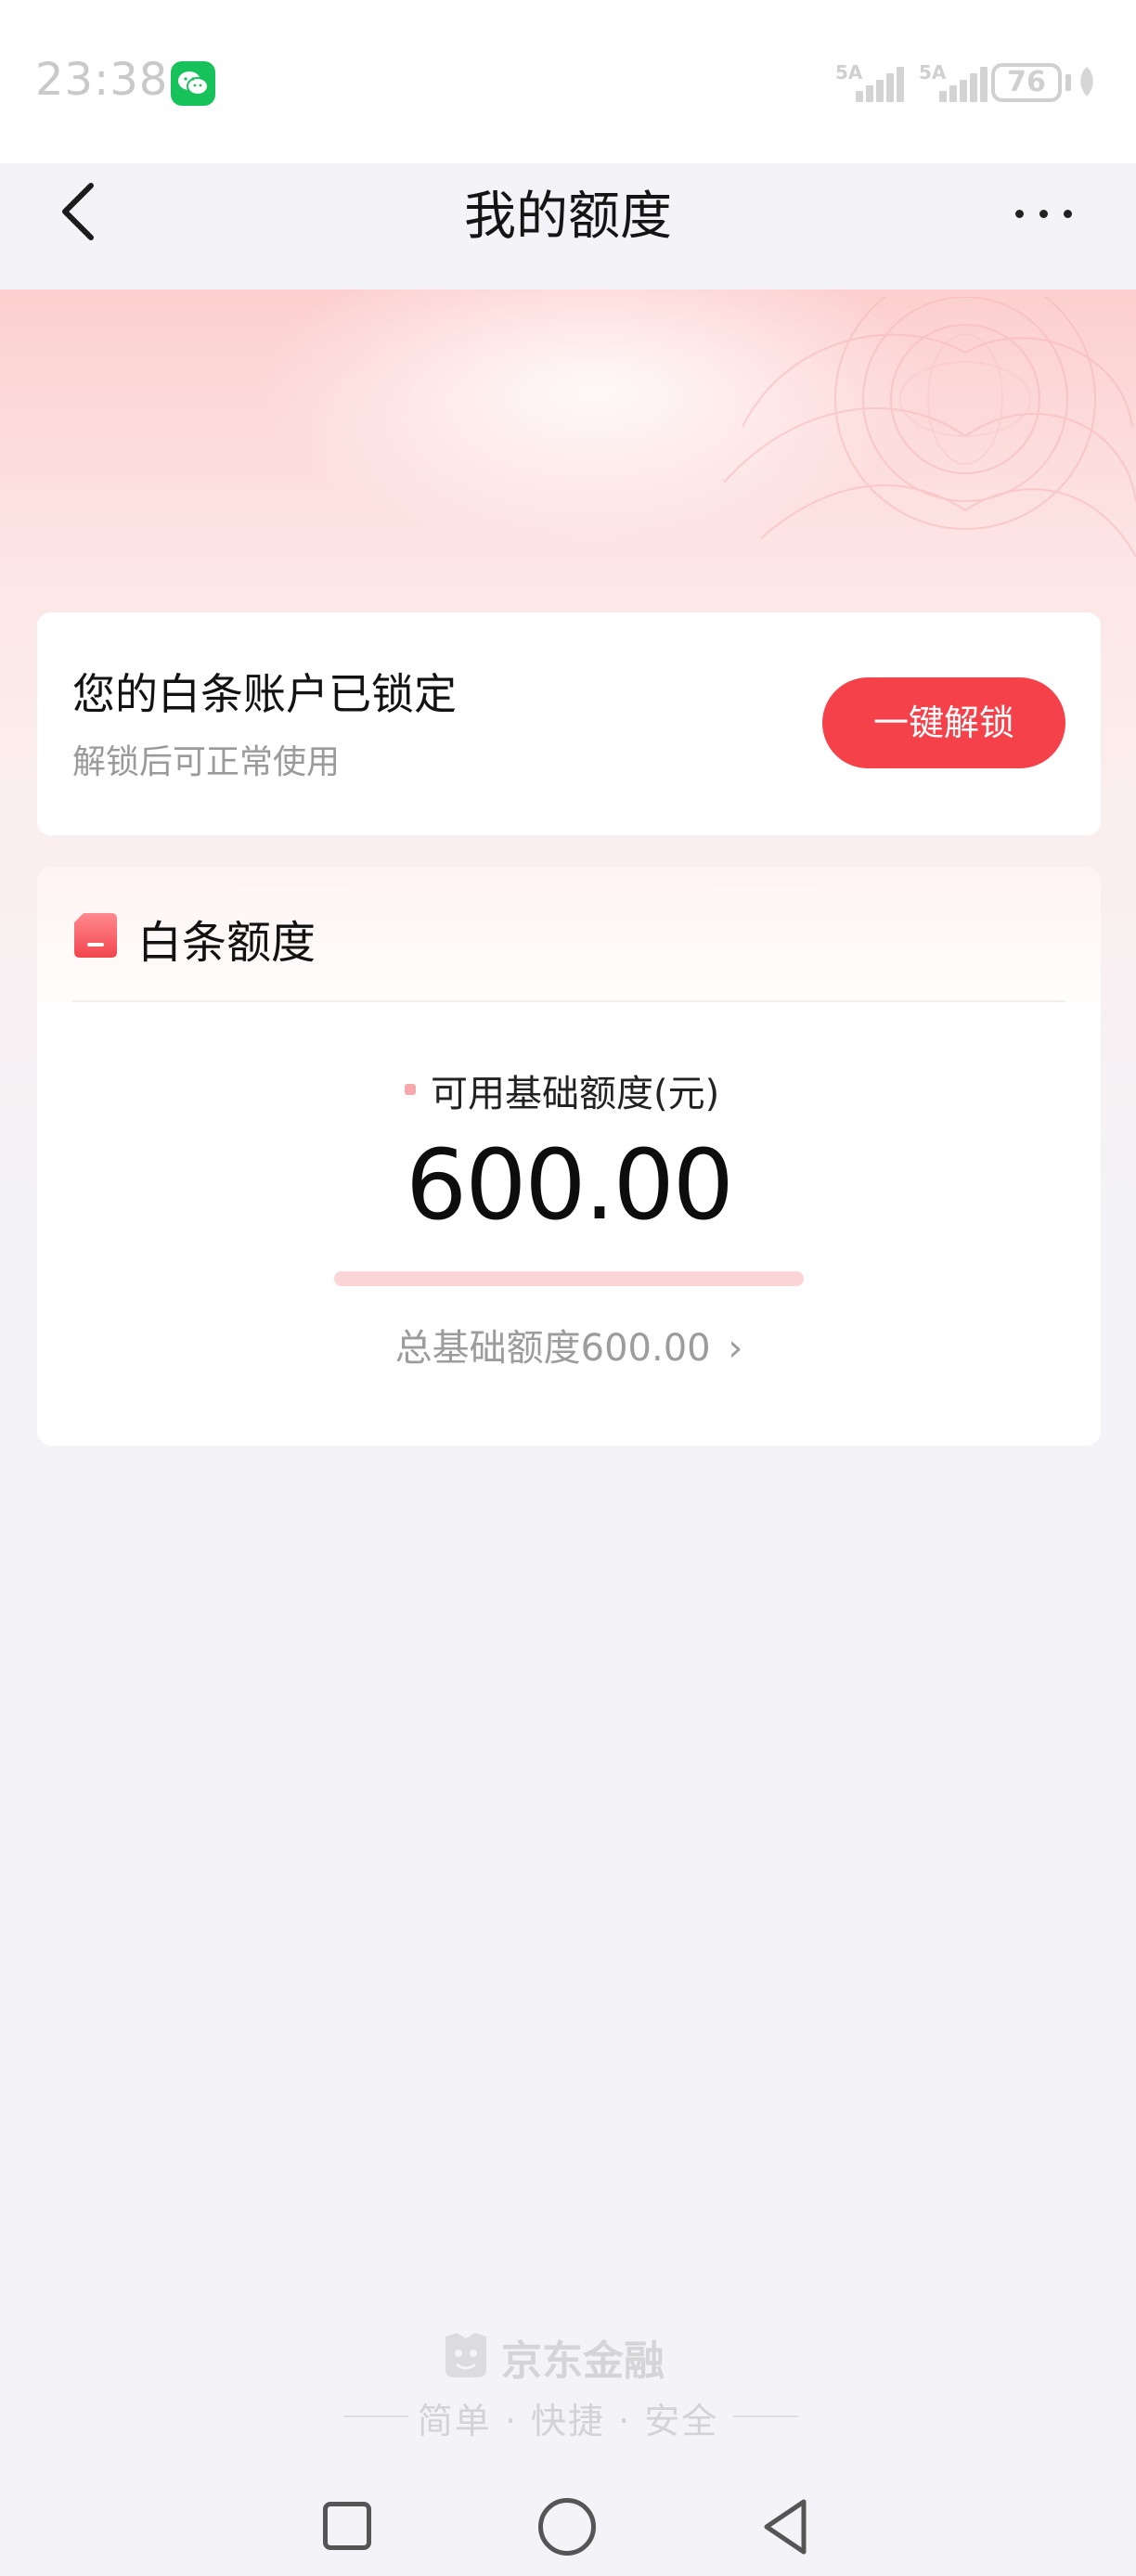  I want to click on more-dots-icon, so click(1045, 213).